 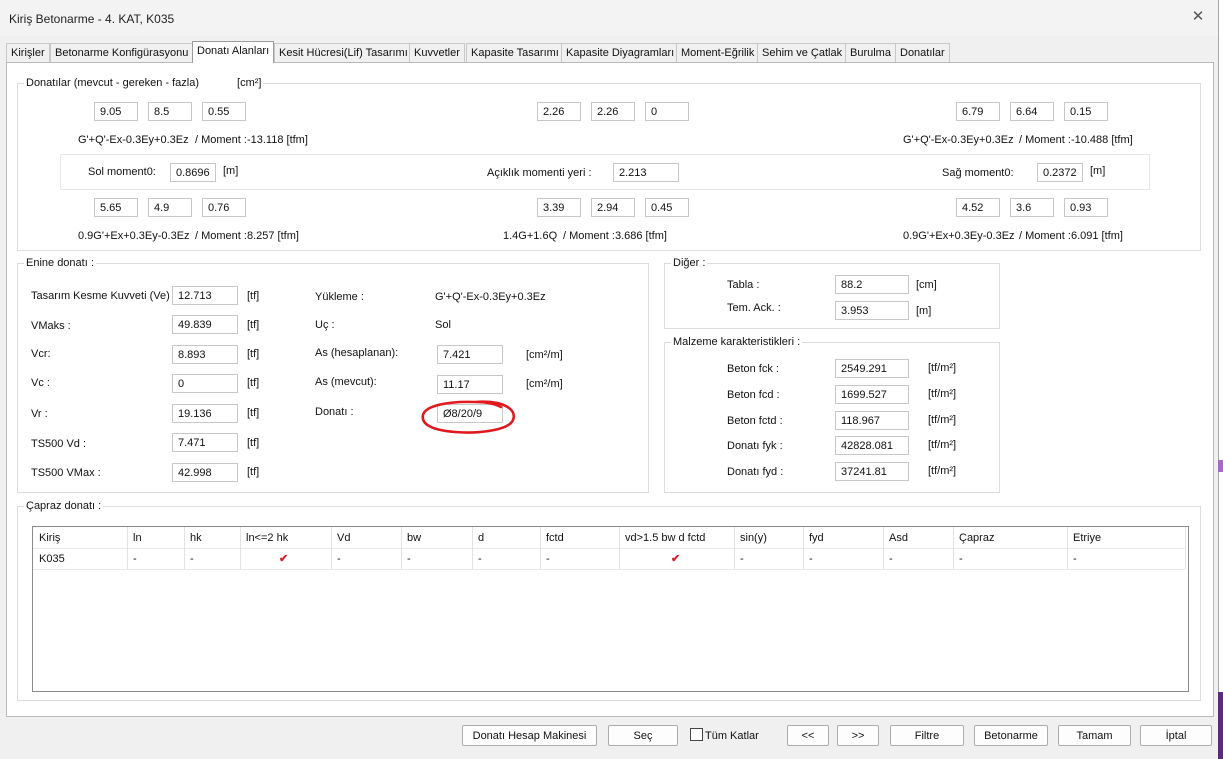 What do you see at coordinates (718, 52) in the screenshot?
I see `tab-moment-egrilik: Moment-Eğrilik` at bounding box center [718, 52].